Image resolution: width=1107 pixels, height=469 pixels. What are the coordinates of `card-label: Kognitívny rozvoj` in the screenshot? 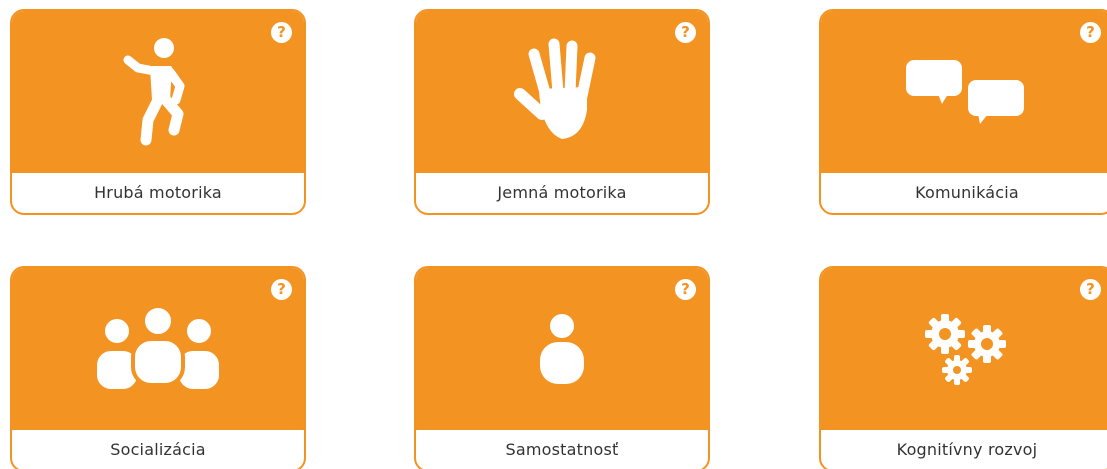 It's located at (967, 449).